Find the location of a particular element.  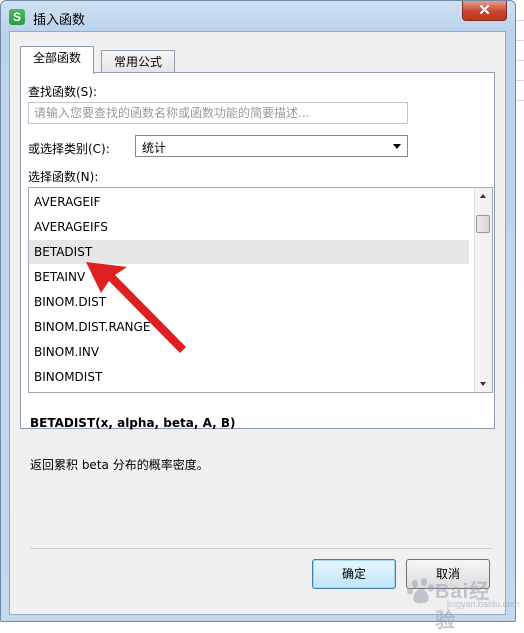

tab-all-functions: 全部函数 is located at coordinates (57, 60).